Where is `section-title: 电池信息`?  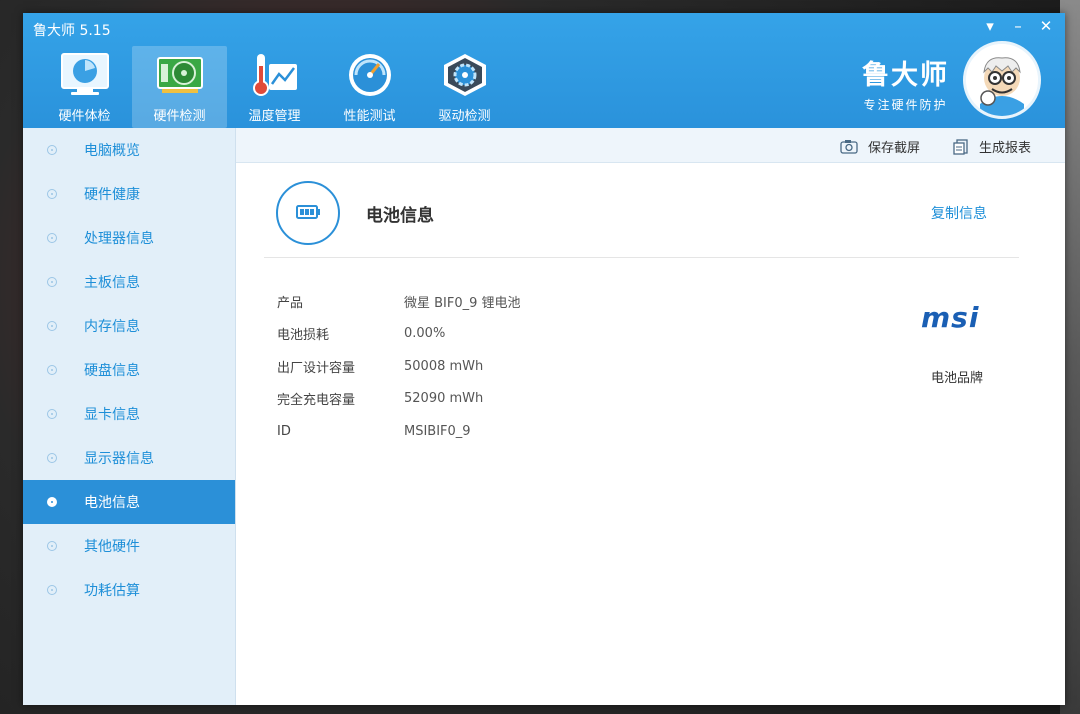 section-title: 电池信息 is located at coordinates (400, 216).